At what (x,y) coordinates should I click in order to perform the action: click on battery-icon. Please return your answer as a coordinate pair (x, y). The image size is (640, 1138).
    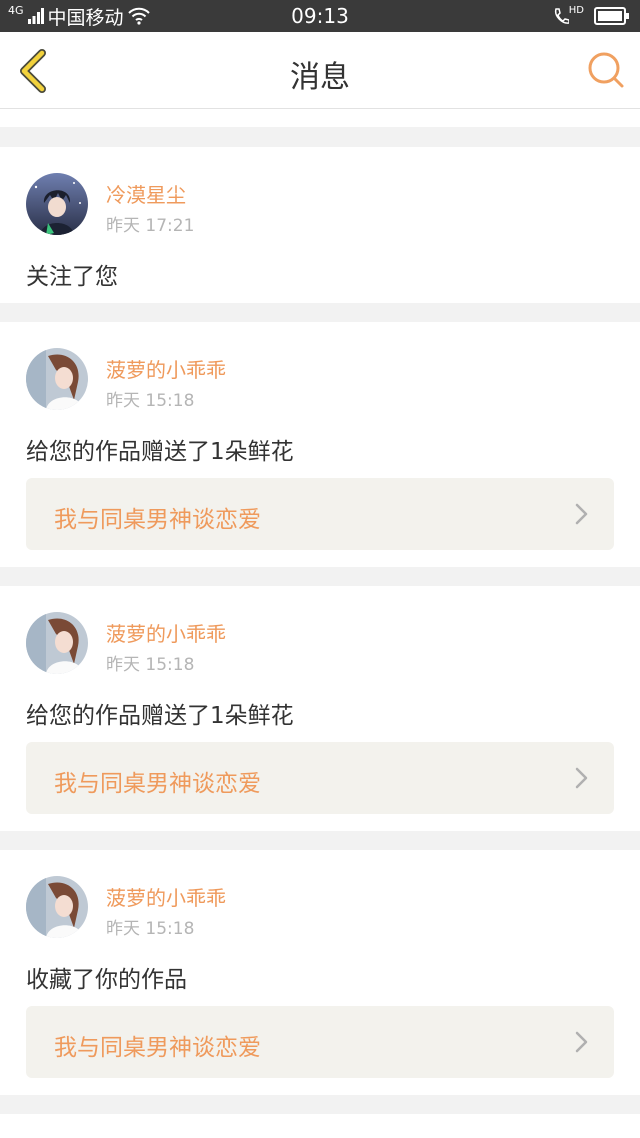
    Looking at the image, I should click on (611, 16).